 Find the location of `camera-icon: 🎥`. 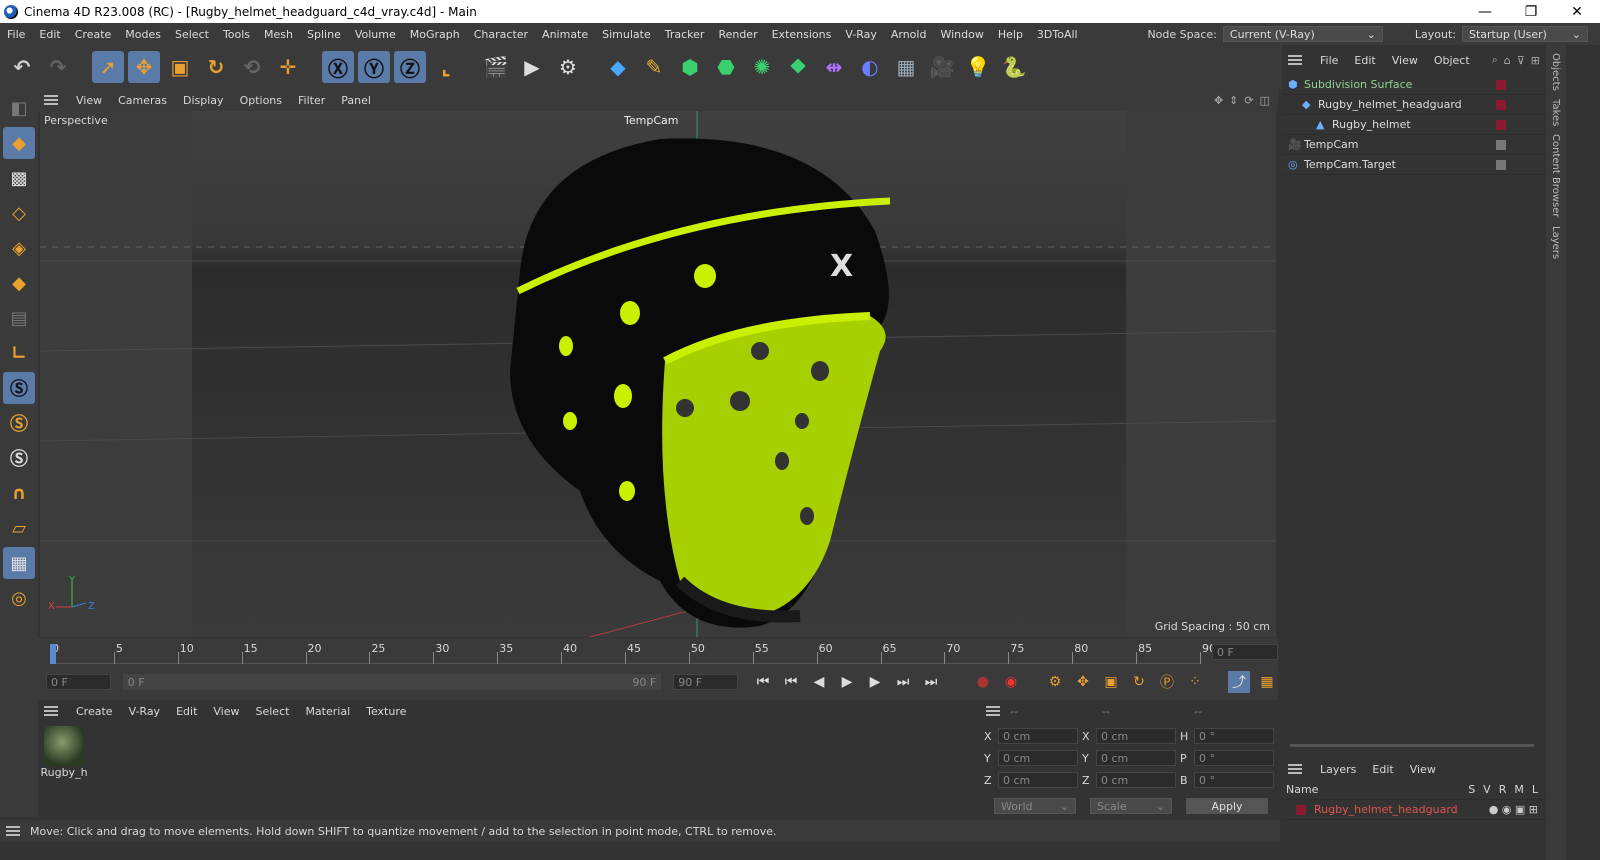

camera-icon: 🎥 is located at coordinates (942, 67).